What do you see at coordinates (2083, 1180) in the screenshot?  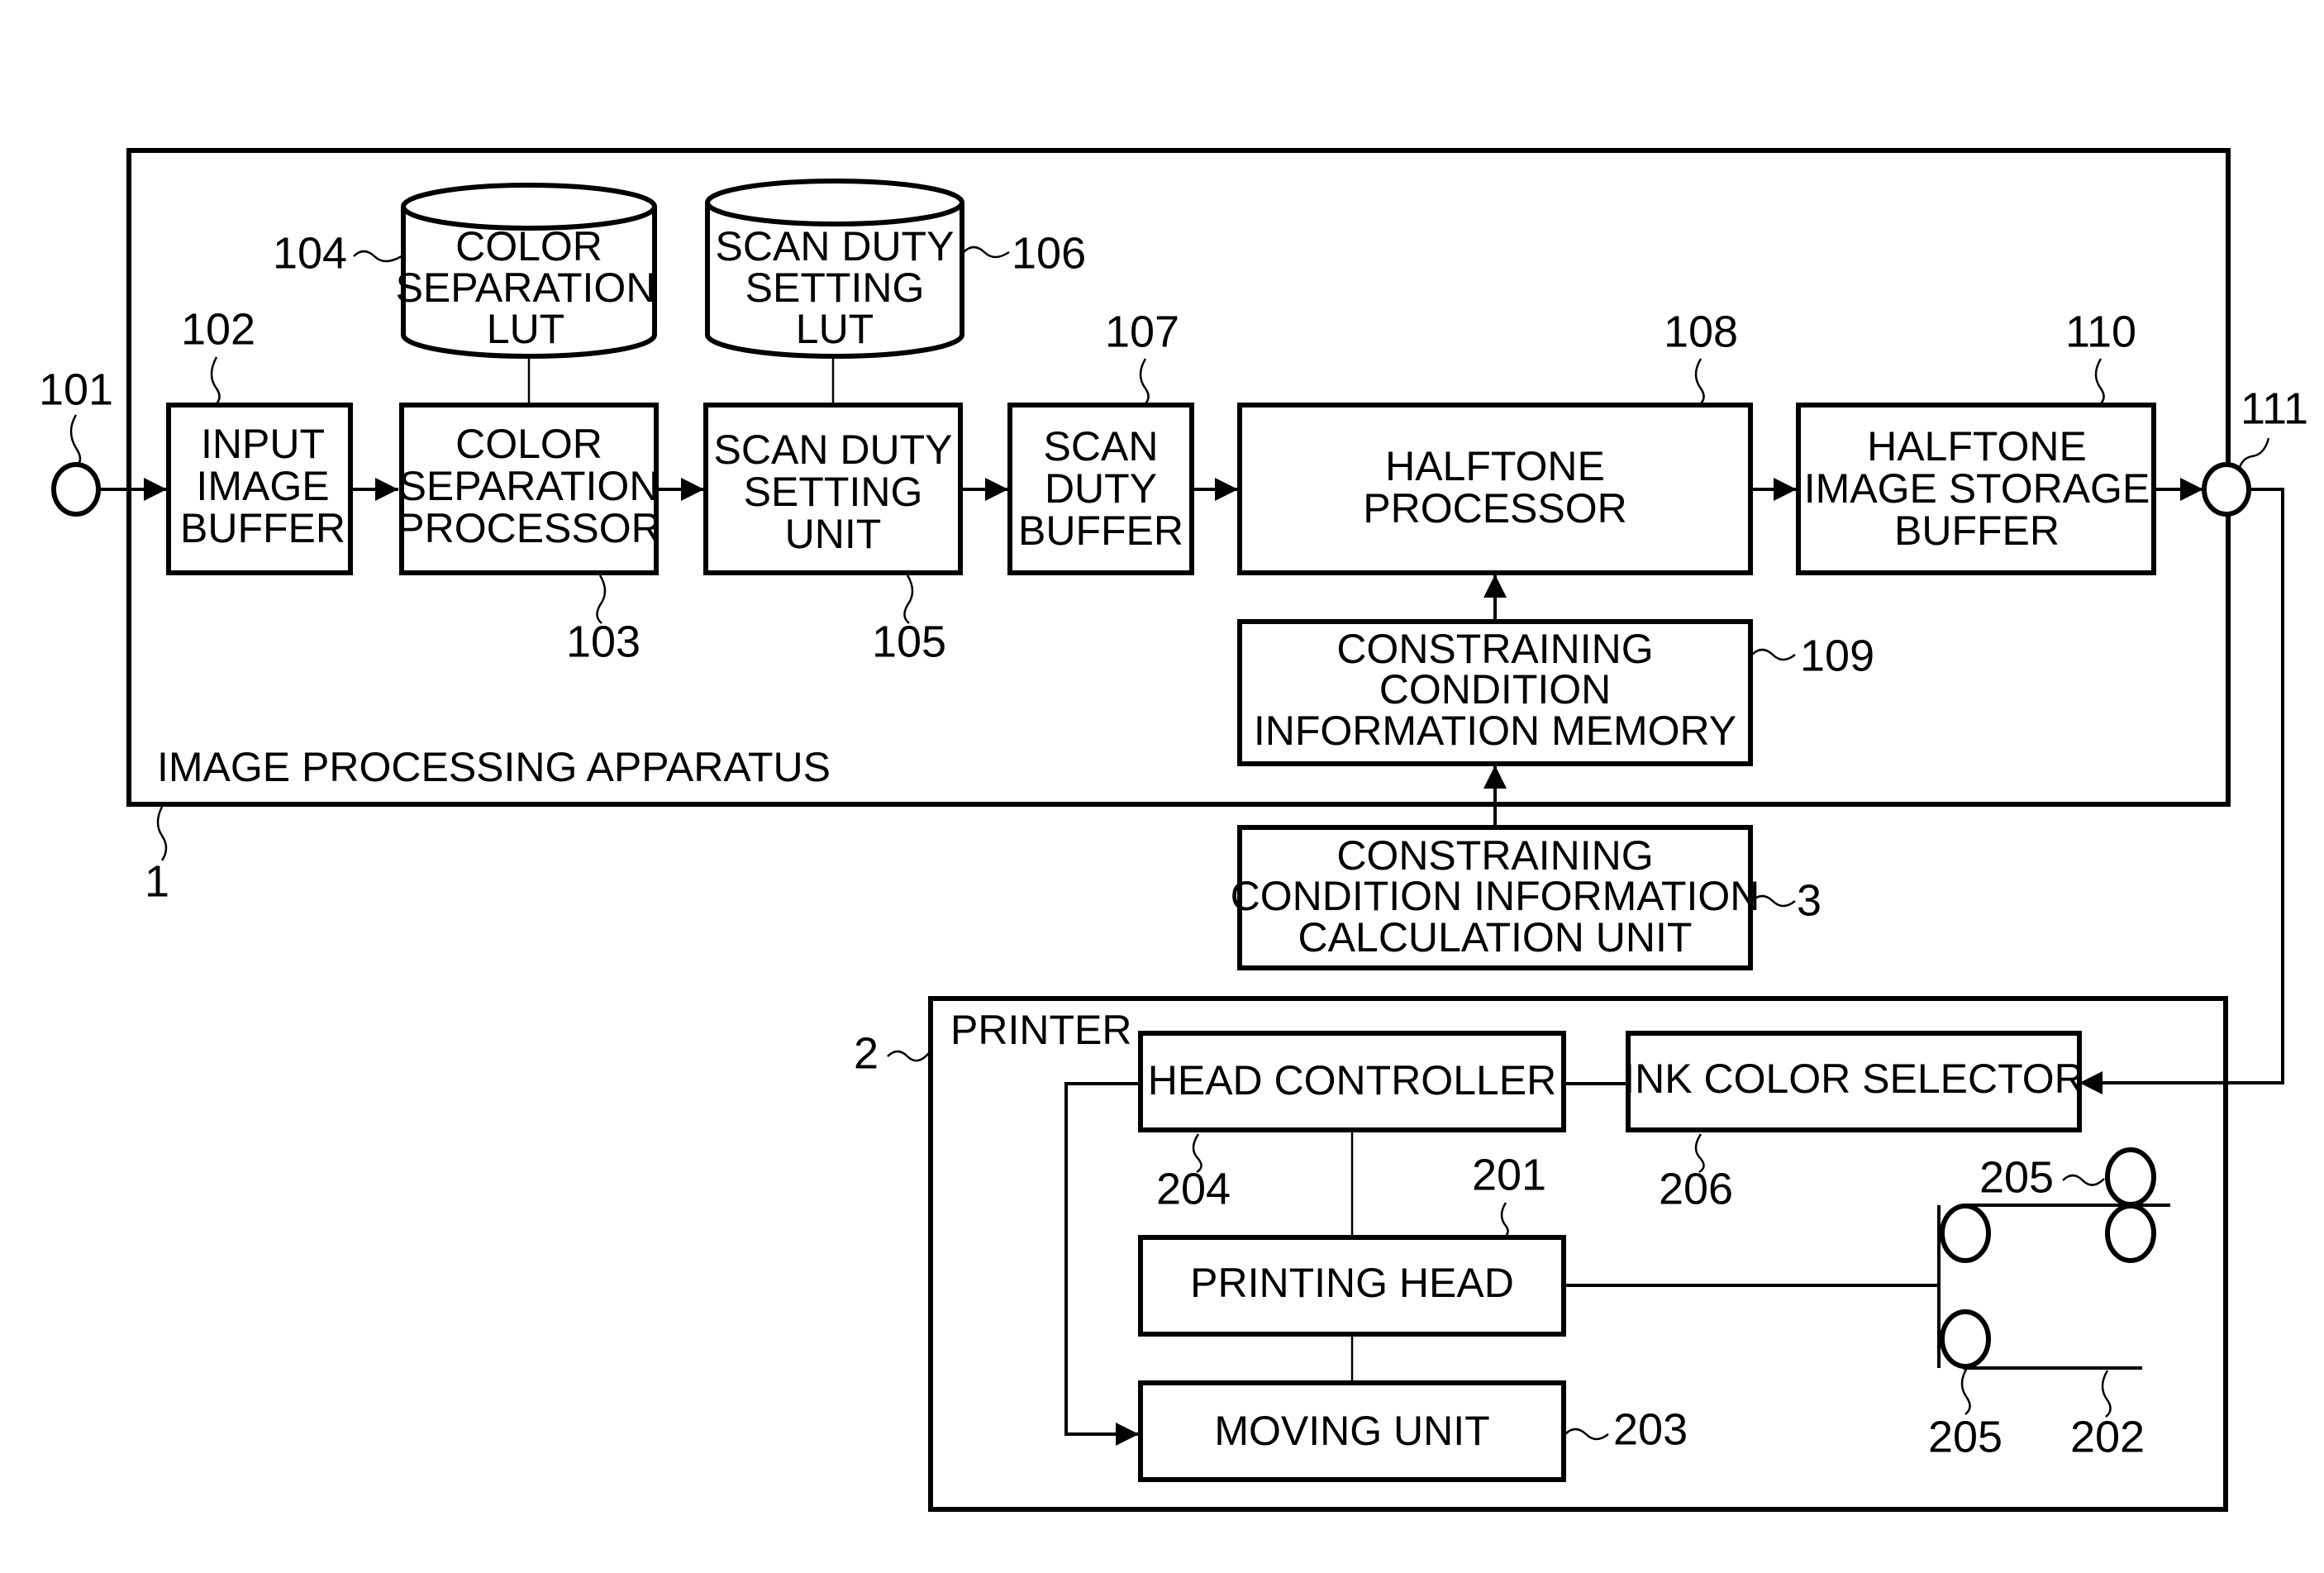 I see `leader-205-top` at bounding box center [2083, 1180].